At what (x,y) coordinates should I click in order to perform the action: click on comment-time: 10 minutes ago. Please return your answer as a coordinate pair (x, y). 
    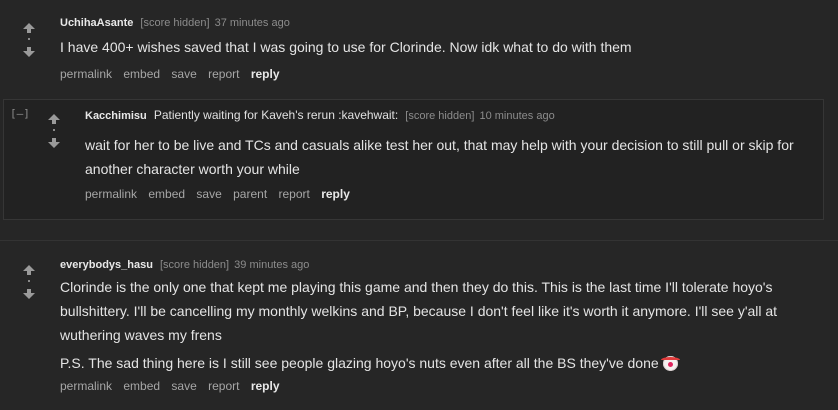
    Looking at the image, I should click on (517, 116).